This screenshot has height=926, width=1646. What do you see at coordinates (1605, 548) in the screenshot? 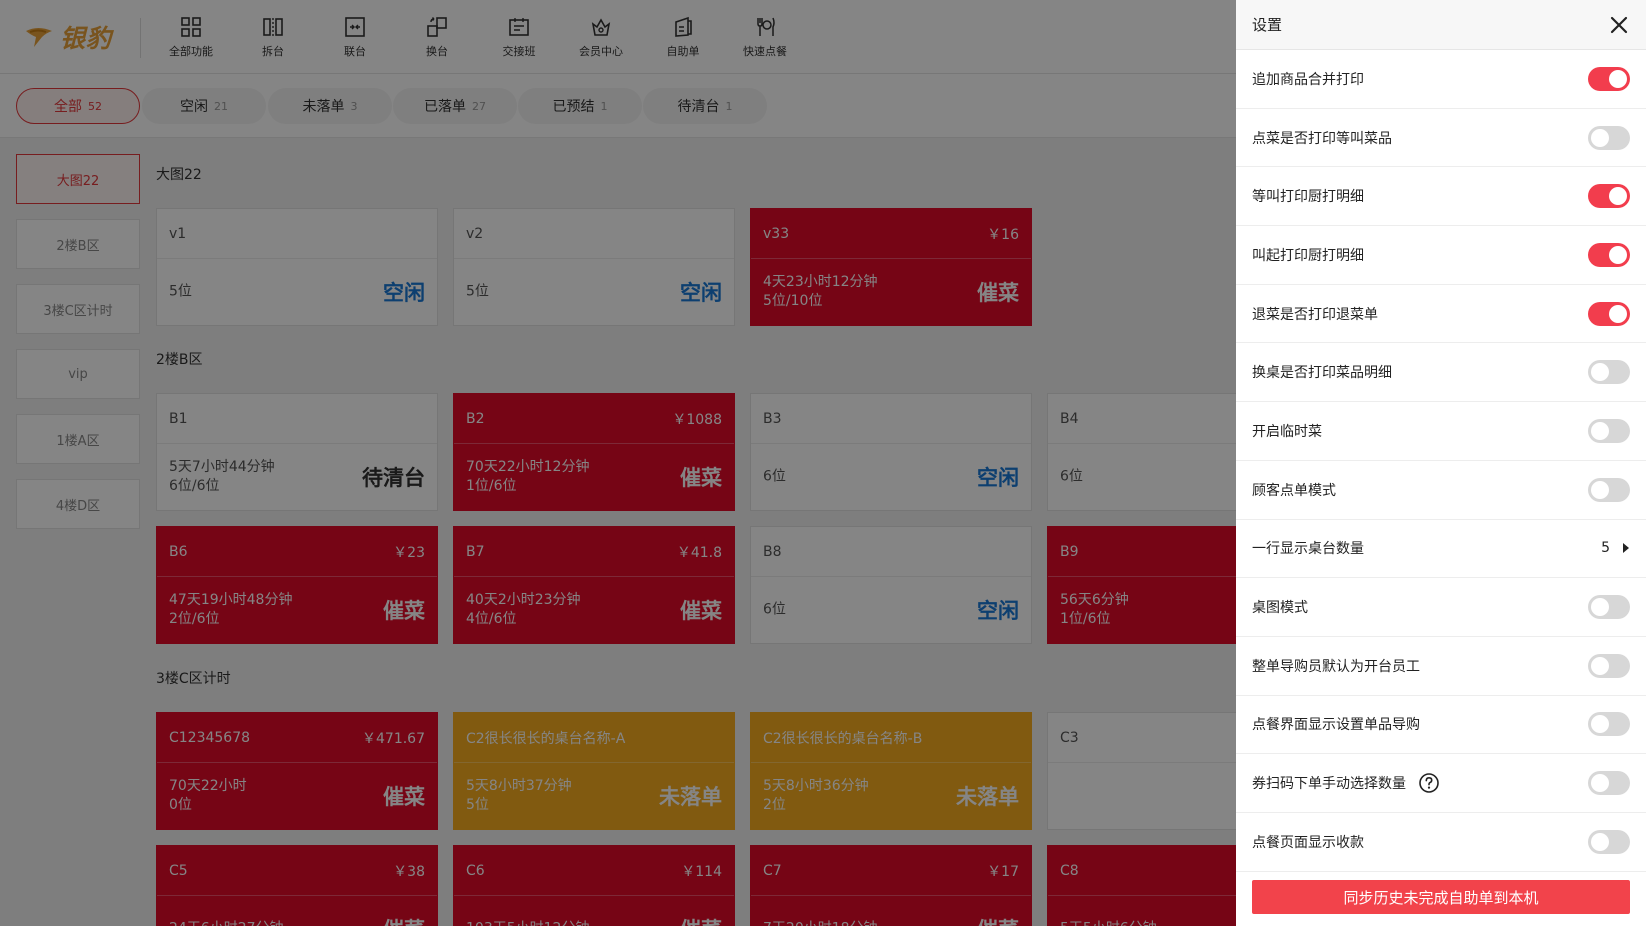
I see `setting-value: 5` at bounding box center [1605, 548].